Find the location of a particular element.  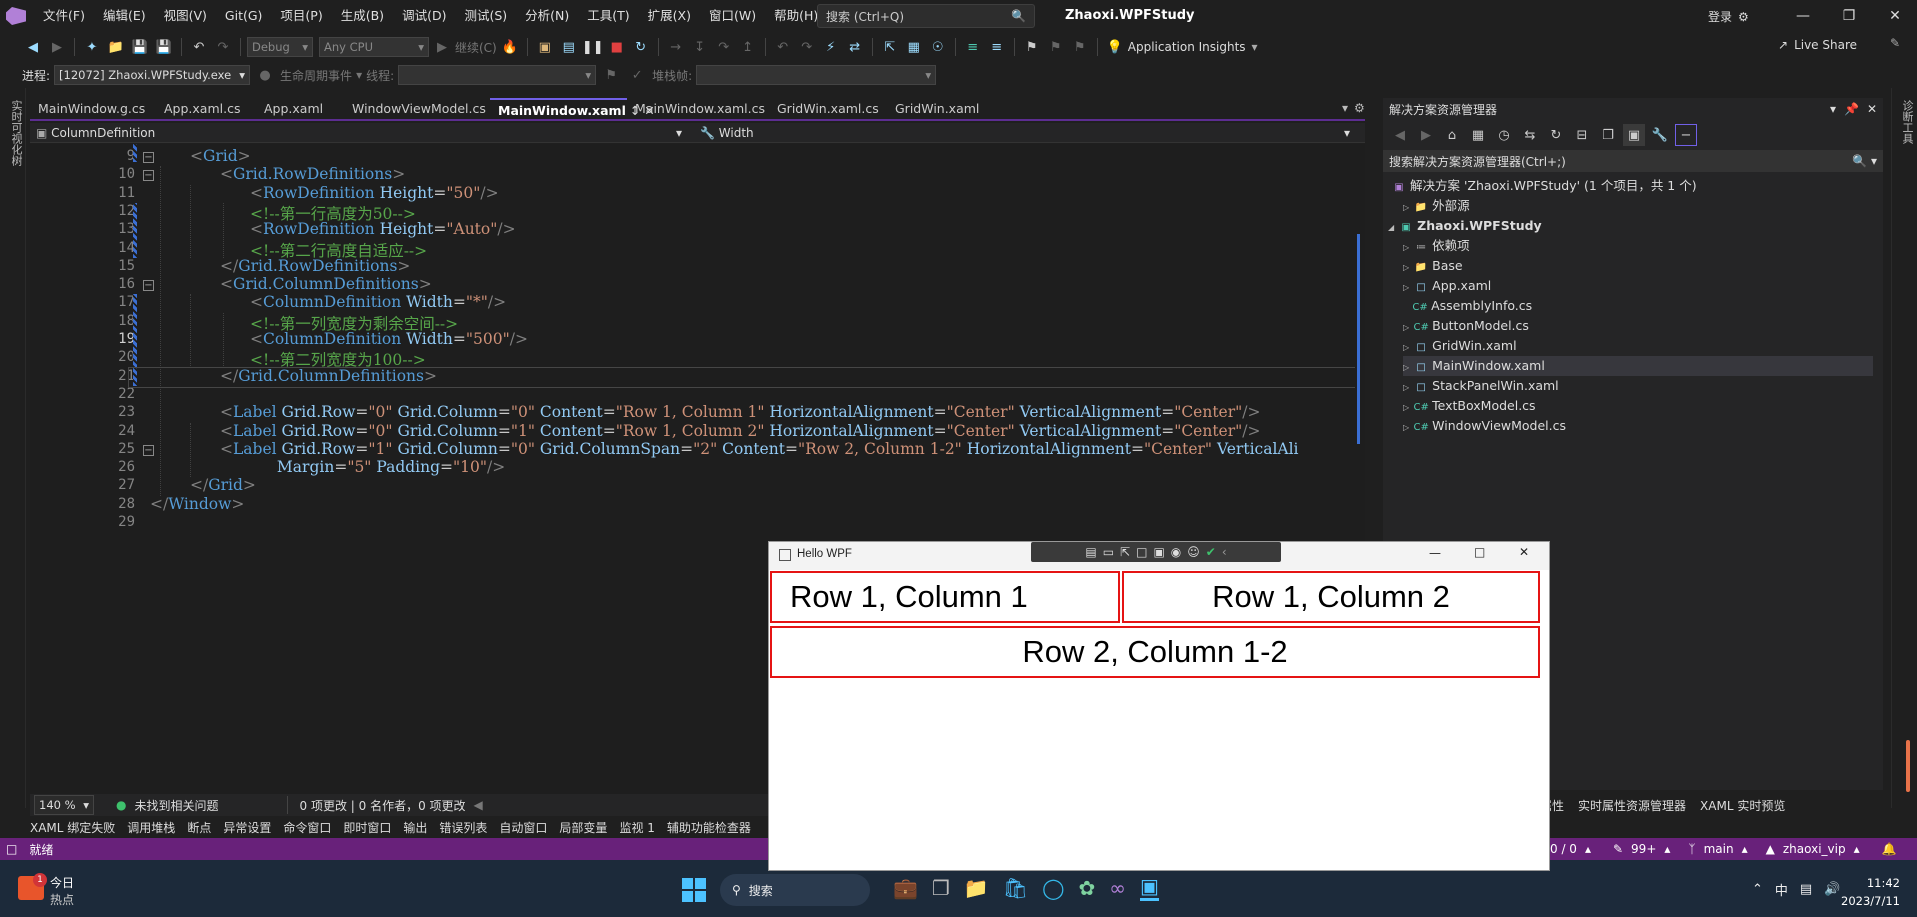

hot-reload-icon: 🔥 is located at coordinates (510, 47).